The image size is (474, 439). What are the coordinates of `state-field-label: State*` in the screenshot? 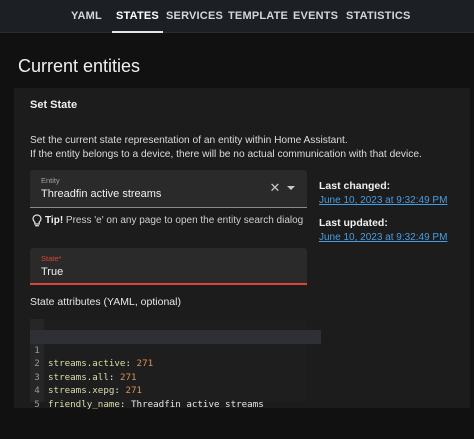 It's located at (51, 258).